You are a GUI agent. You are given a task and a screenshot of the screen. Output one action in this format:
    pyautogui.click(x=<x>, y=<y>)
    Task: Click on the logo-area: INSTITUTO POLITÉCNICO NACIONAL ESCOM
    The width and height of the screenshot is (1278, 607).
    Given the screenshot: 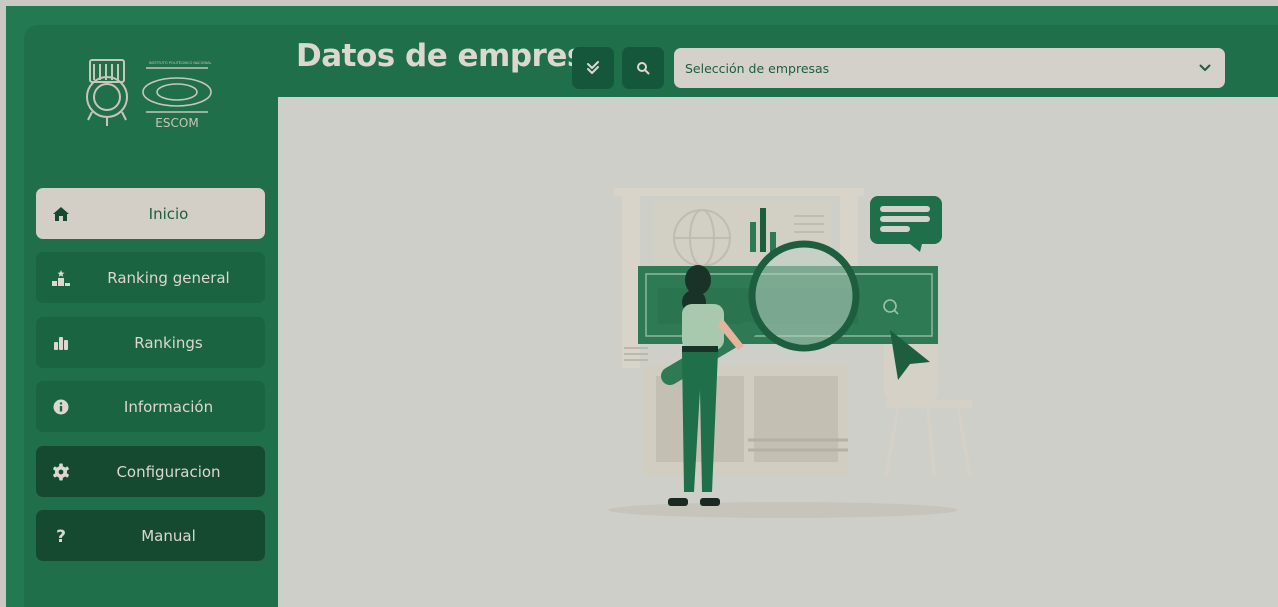 What is the action you would take?
    pyautogui.click(x=155, y=93)
    